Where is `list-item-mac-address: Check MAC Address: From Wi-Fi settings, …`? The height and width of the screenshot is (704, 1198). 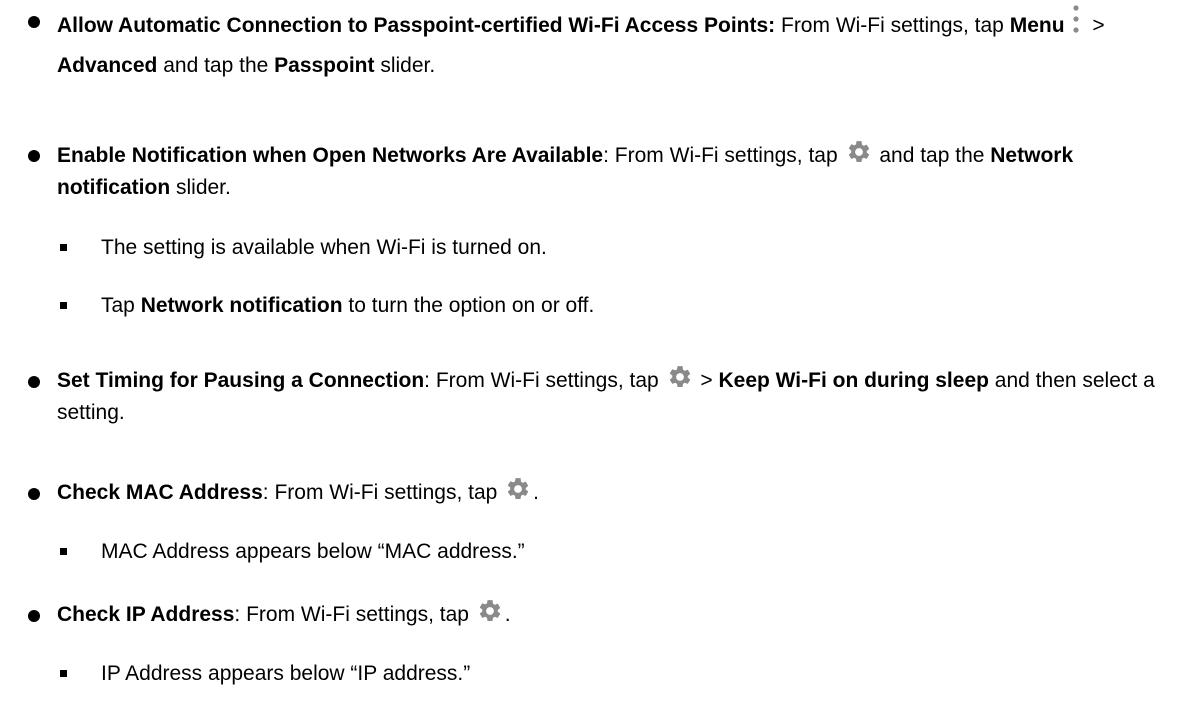
list-item-mac-address: Check MAC Address: From Wi-Fi settings, … is located at coordinates (617, 492).